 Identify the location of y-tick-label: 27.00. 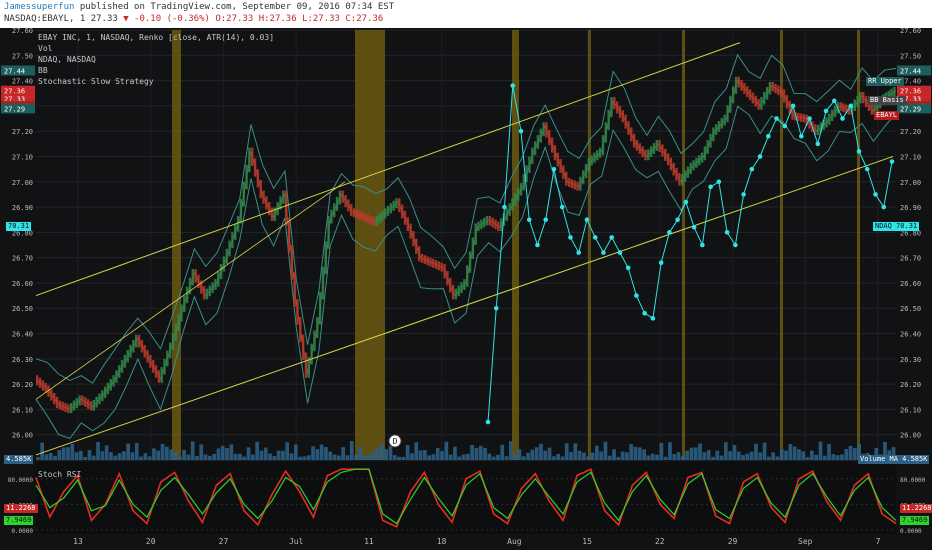
(22, 183).